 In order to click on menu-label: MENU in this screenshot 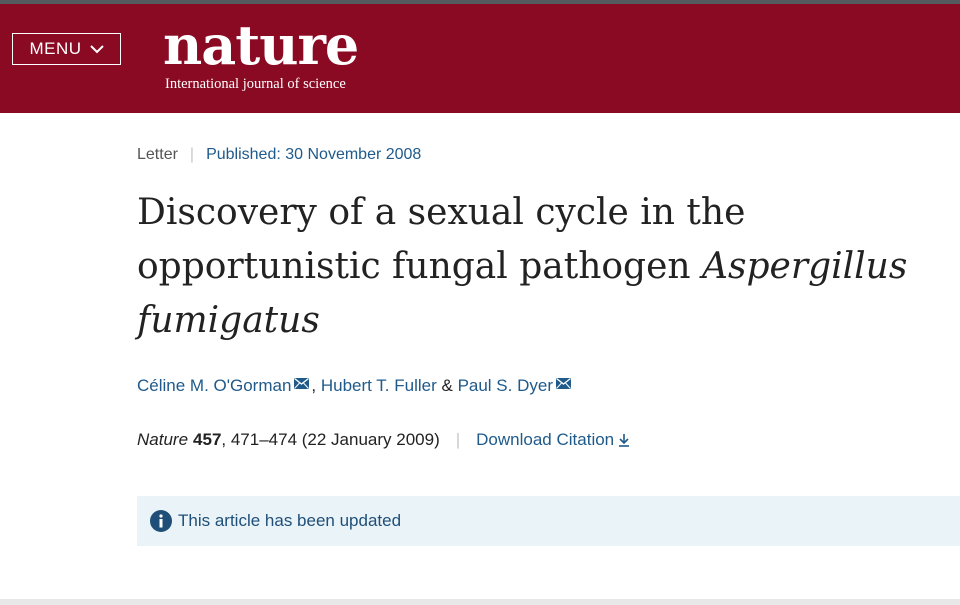, I will do `click(55, 48)`.